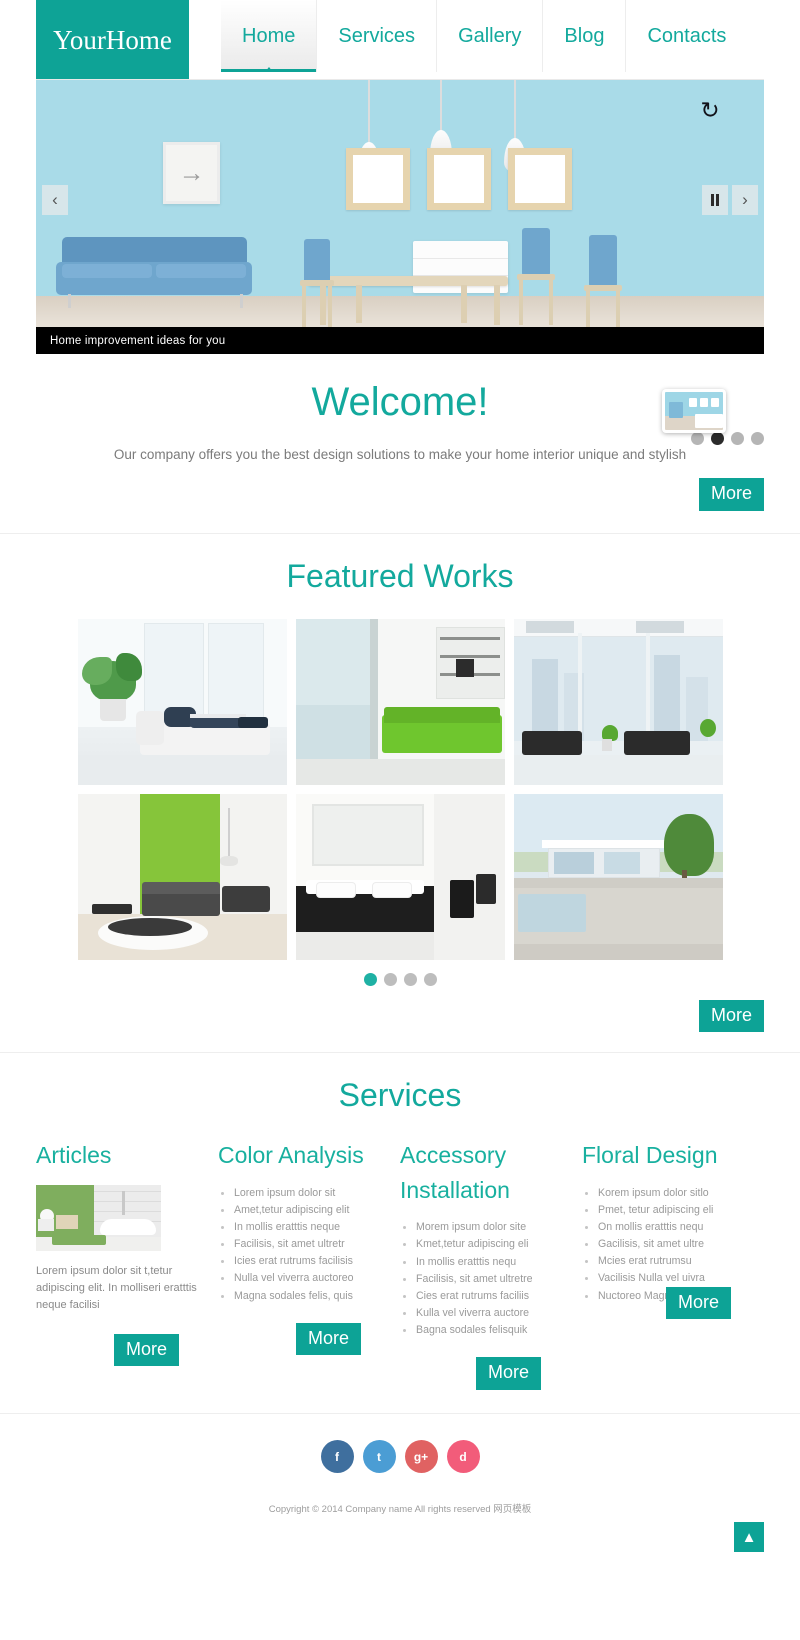 The image size is (800, 1640). What do you see at coordinates (147, 1350) in the screenshot?
I see `articles-more-button: More` at bounding box center [147, 1350].